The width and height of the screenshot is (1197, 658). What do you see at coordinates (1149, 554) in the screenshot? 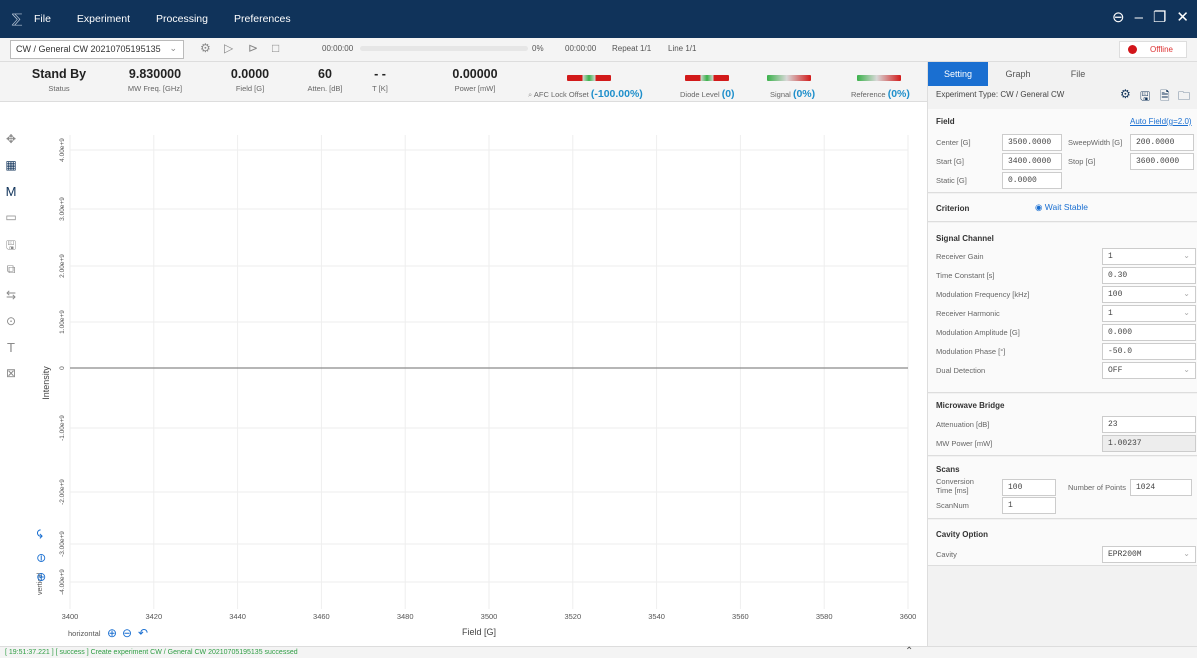
I see `cavity-select: EPR200M ⌄` at bounding box center [1149, 554].